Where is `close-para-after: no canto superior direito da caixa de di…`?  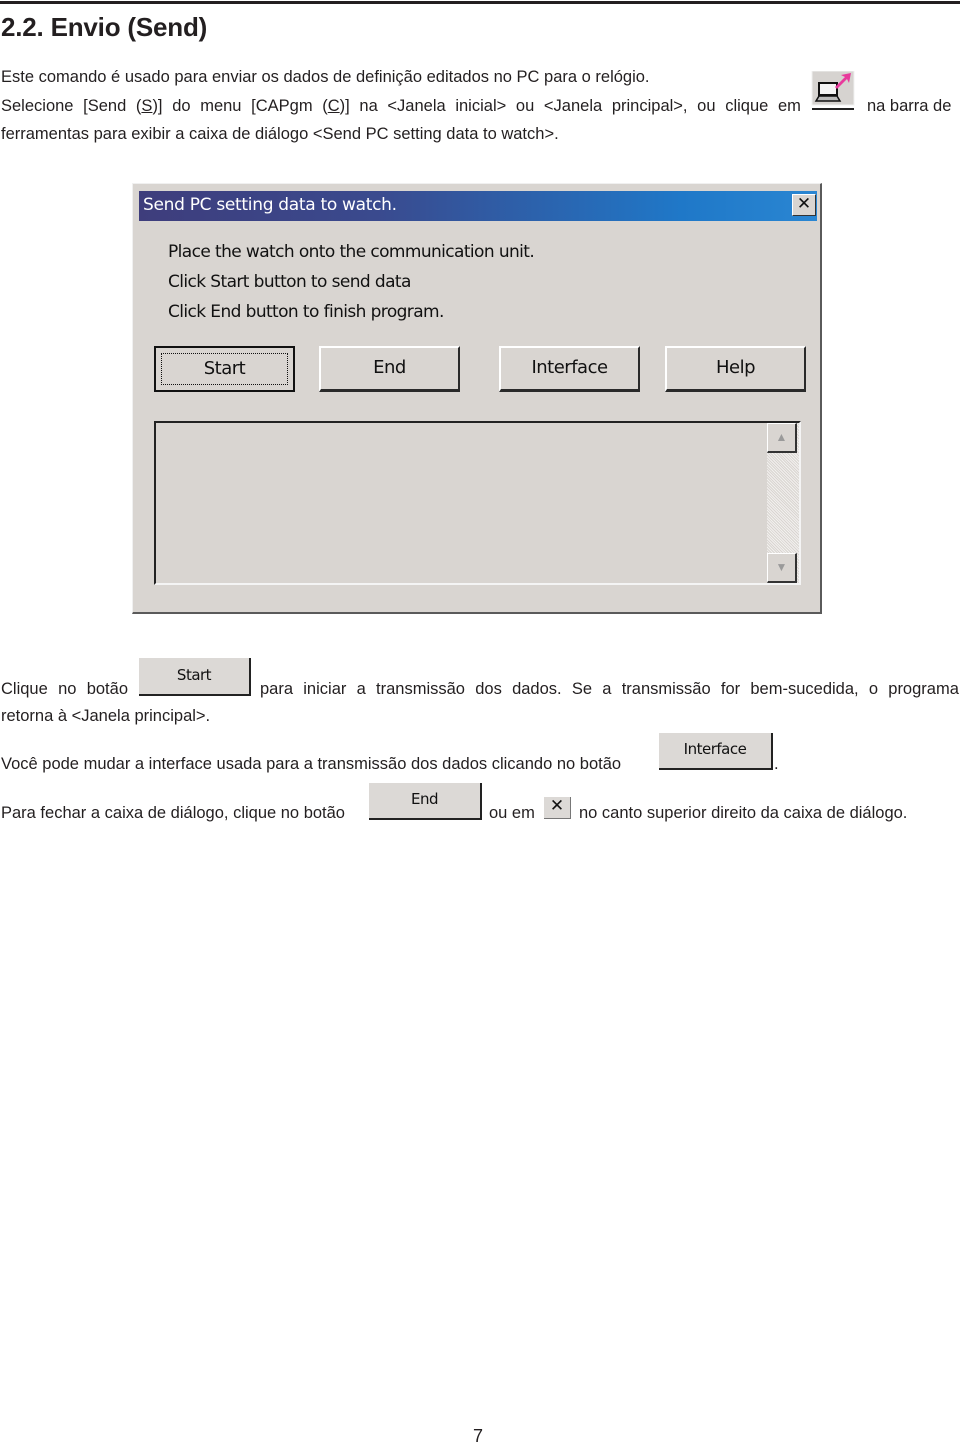 close-para-after: no canto superior direito da caixa de di… is located at coordinates (743, 813).